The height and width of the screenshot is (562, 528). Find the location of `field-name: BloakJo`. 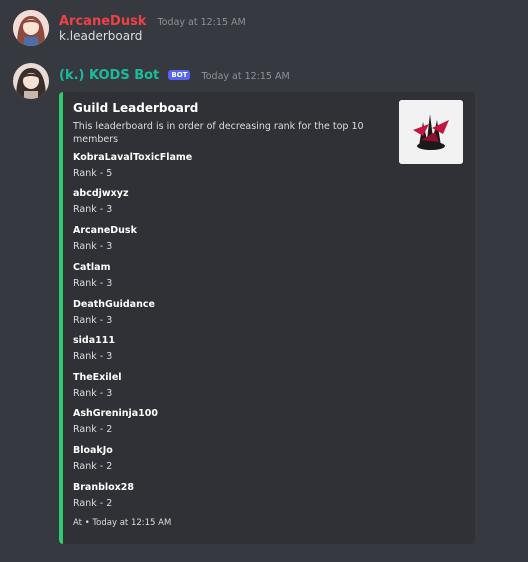

field-name: BloakJo is located at coordinates (93, 450).